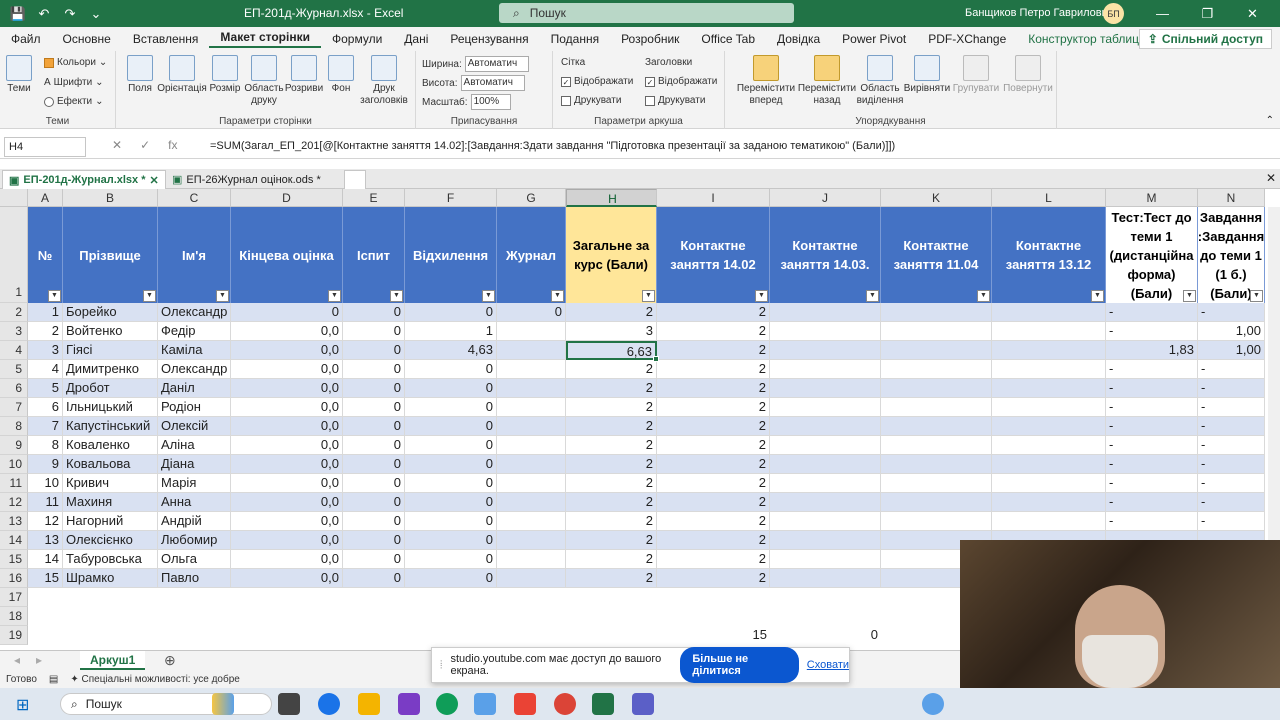 The image size is (1280, 720). What do you see at coordinates (357, 39) in the screenshot?
I see `tab-formulas: Формули` at bounding box center [357, 39].